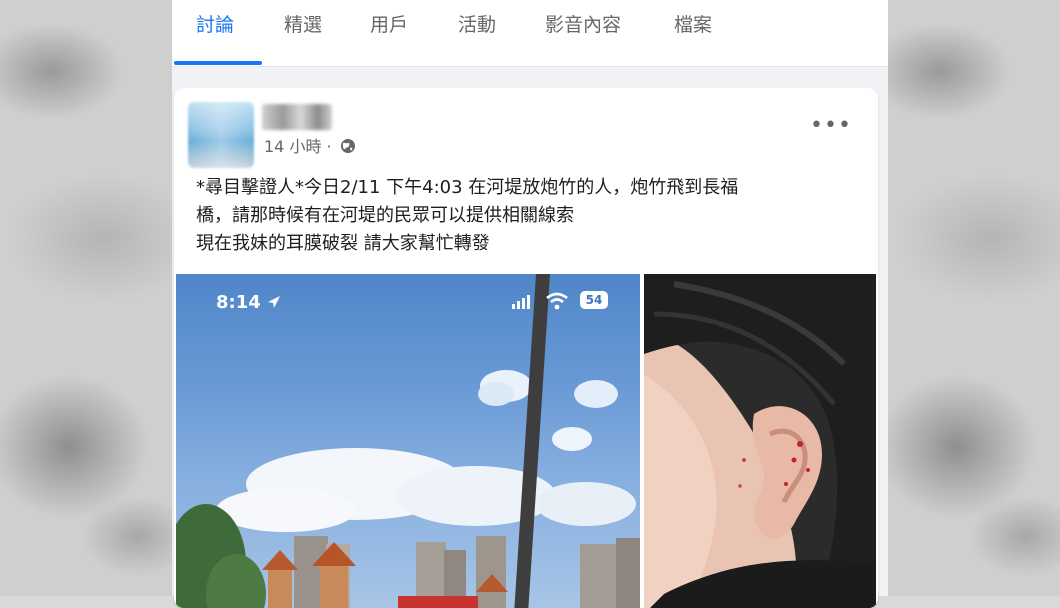 The width and height of the screenshot is (1060, 608). What do you see at coordinates (348, 146) in the screenshot?
I see `globe-icon` at bounding box center [348, 146].